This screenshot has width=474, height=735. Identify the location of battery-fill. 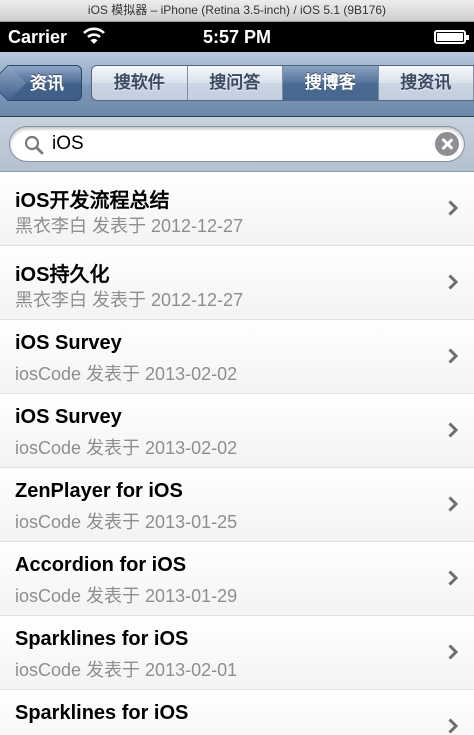
(450, 37).